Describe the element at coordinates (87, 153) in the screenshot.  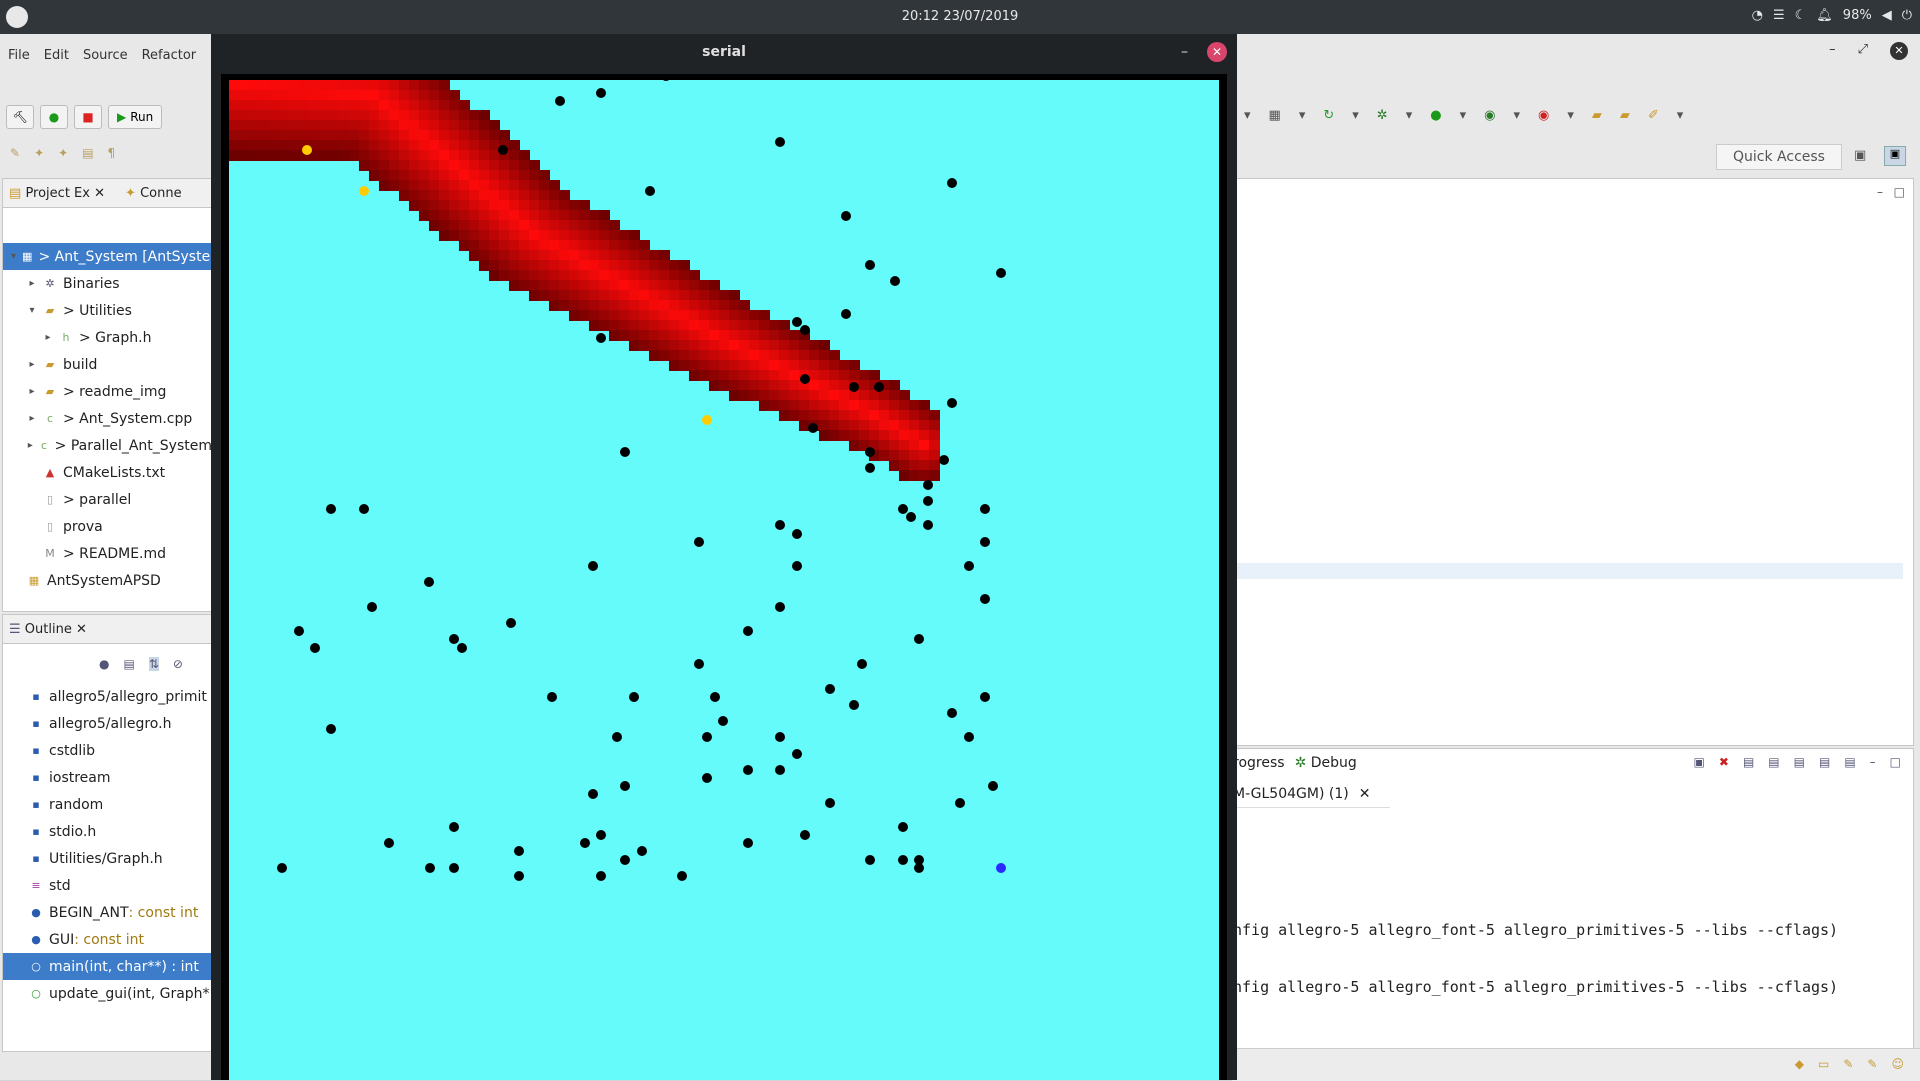
I see `toolbar-icon-4: ▤` at that location.